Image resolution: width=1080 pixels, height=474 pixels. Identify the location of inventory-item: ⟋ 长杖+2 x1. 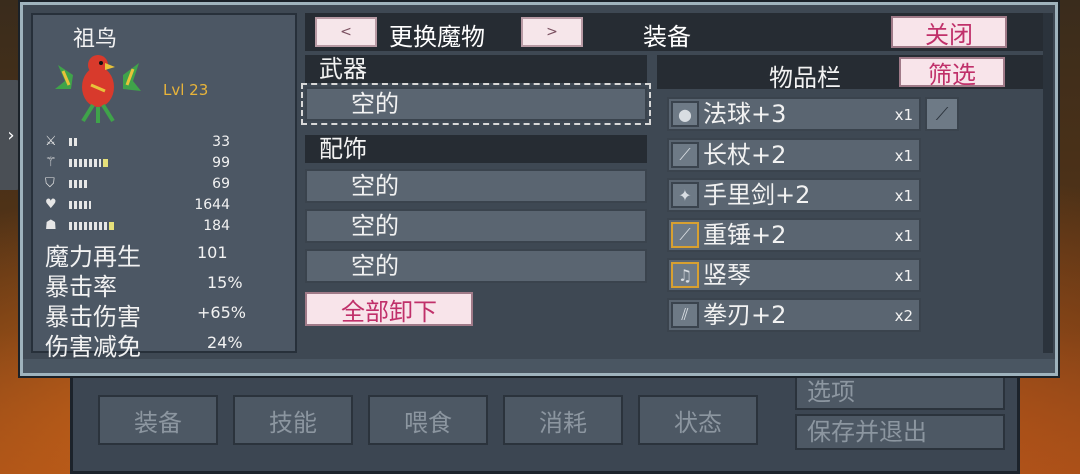
(794, 155).